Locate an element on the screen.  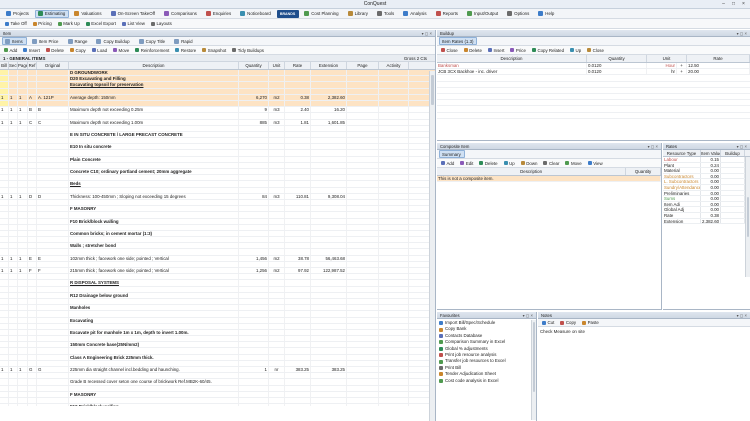
mark-up-button: Mark Up is located at coordinates (69, 23).